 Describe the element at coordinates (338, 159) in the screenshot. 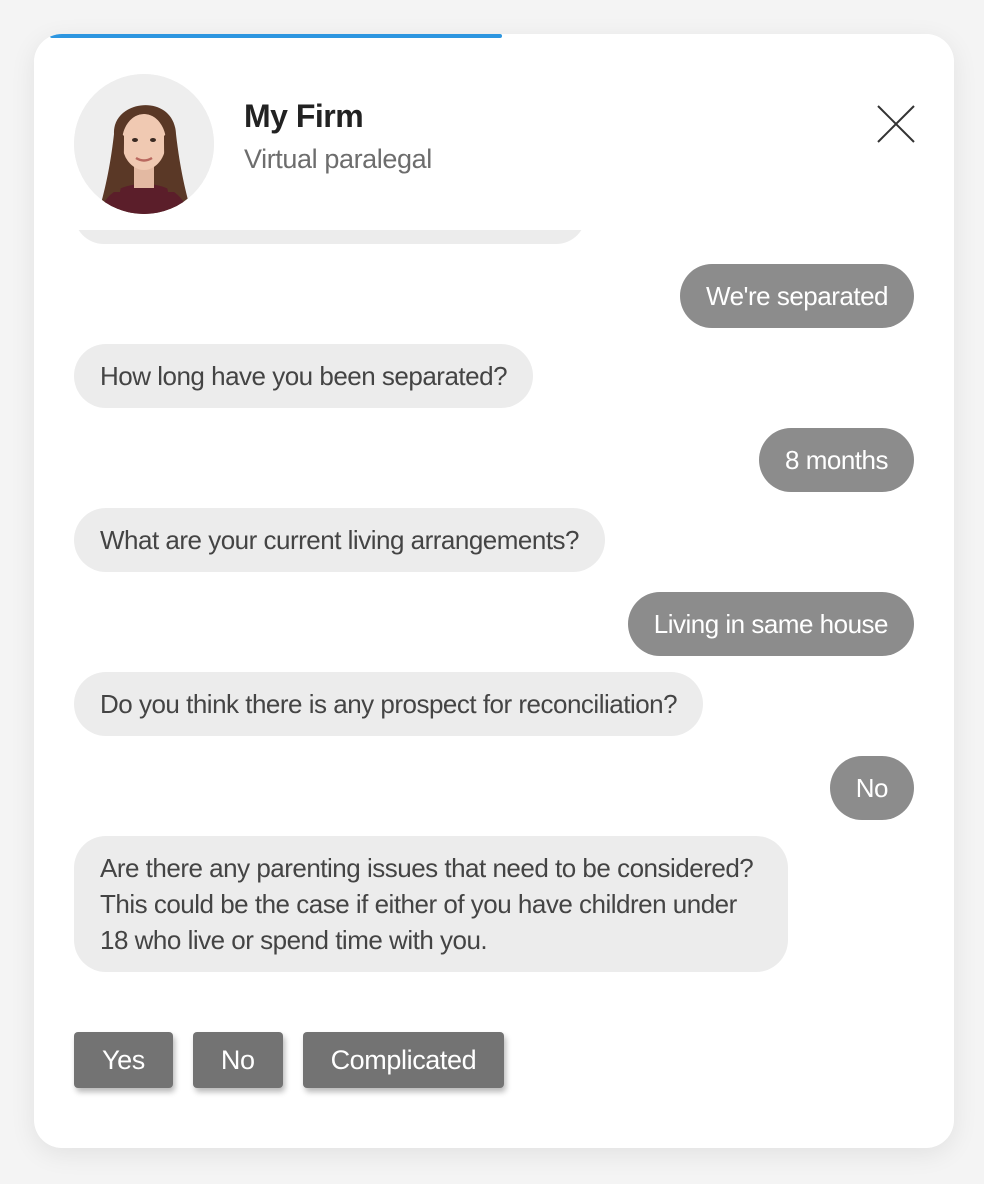

I see `assistant-role: Virtual paralegal` at that location.